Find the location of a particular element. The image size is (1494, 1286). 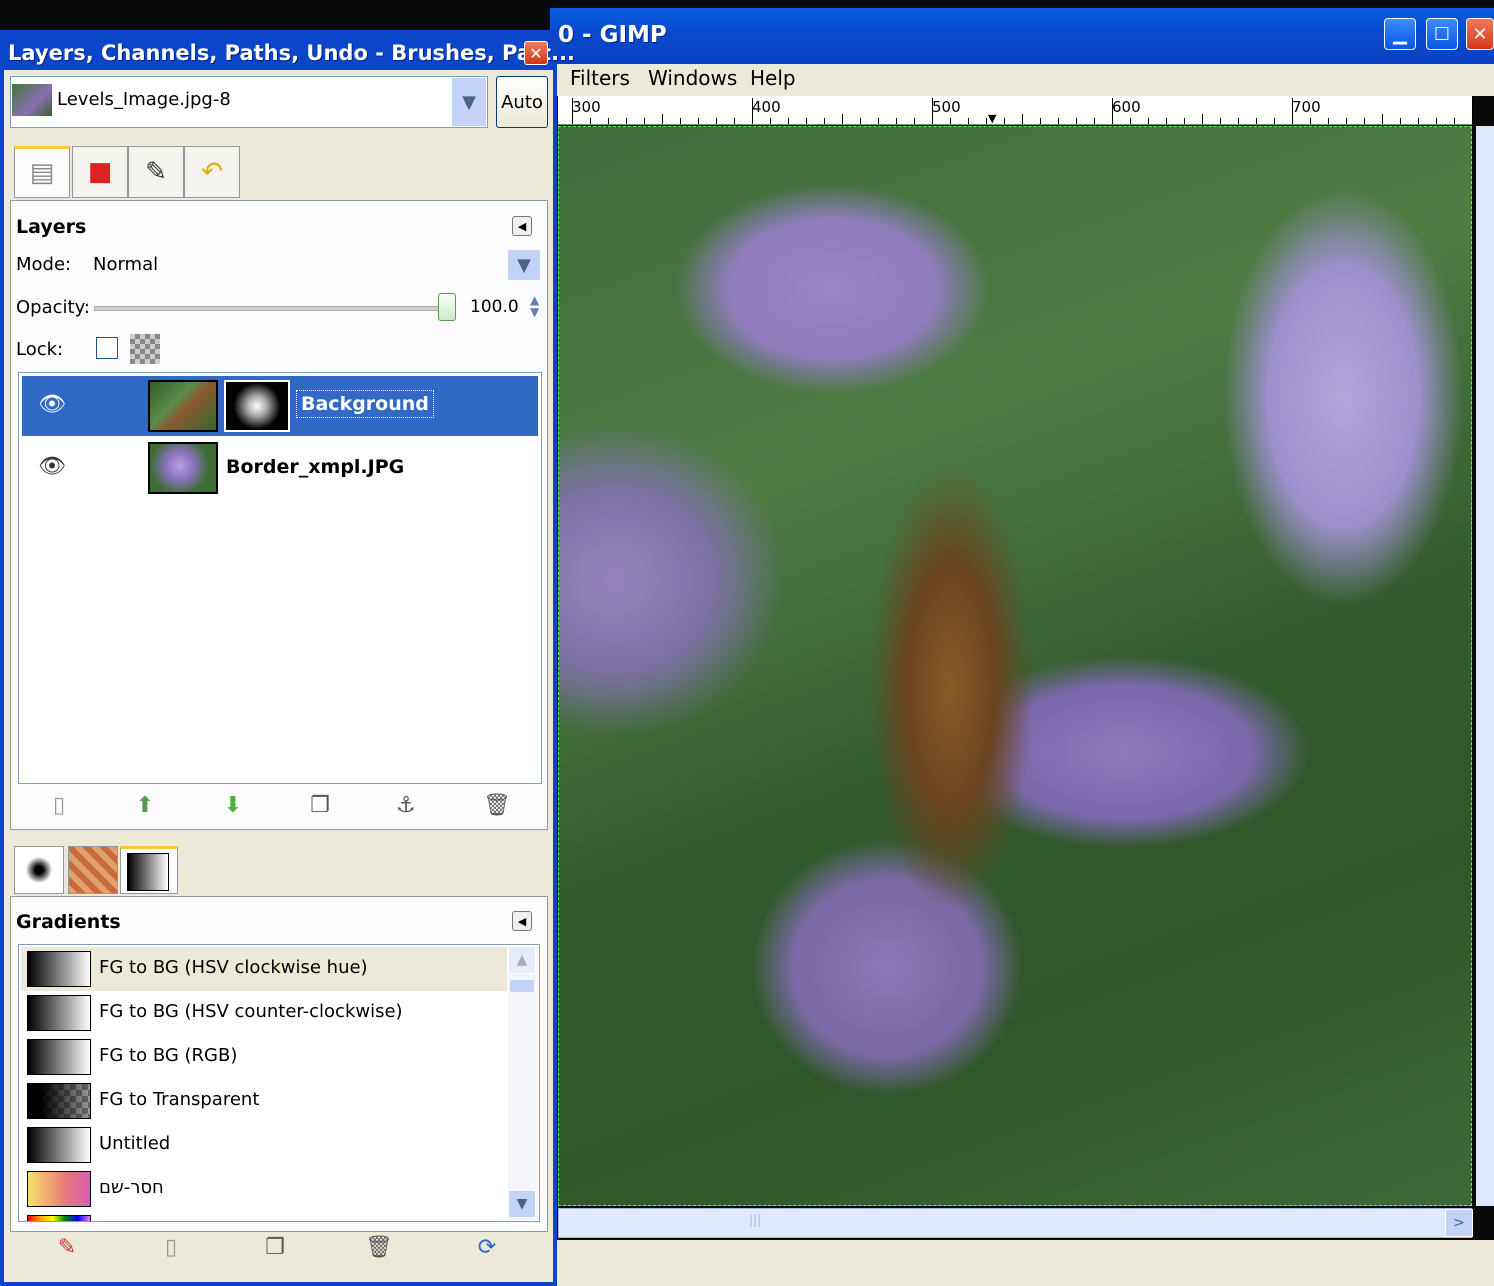

menu-windows: Windows is located at coordinates (692, 78).